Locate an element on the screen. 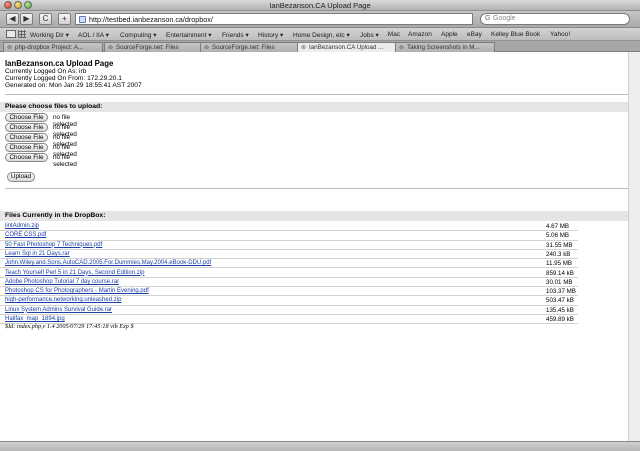 This screenshot has height=451, width=640. bookmark-item: Home Design, etc ▾ is located at coordinates (321, 35).